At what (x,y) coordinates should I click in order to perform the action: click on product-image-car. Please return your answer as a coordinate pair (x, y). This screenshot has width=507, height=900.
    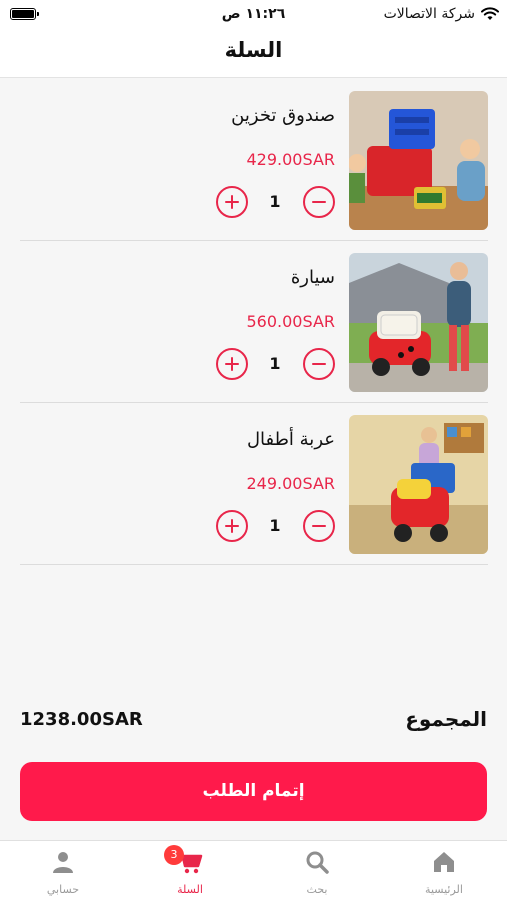
    Looking at the image, I should click on (418, 322).